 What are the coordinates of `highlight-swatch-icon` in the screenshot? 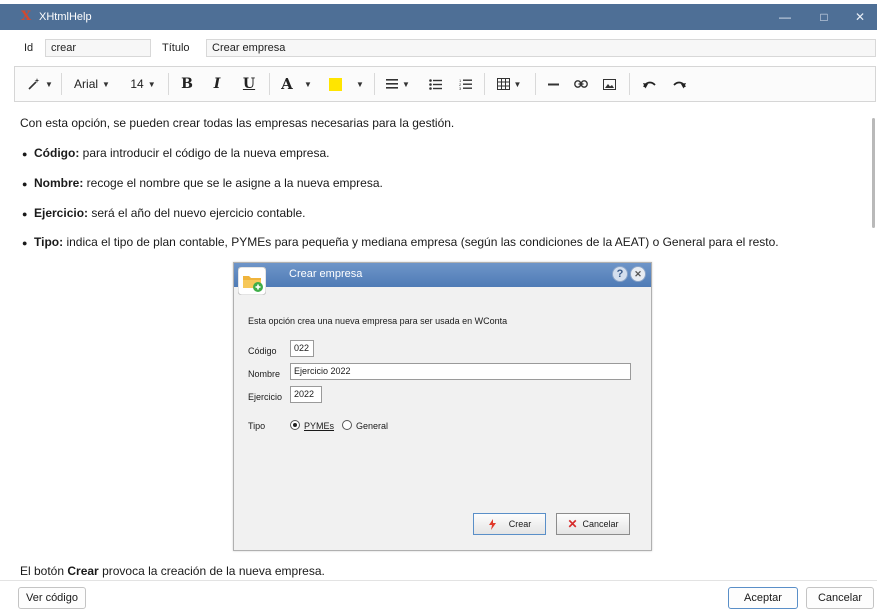 It's located at (335, 84).